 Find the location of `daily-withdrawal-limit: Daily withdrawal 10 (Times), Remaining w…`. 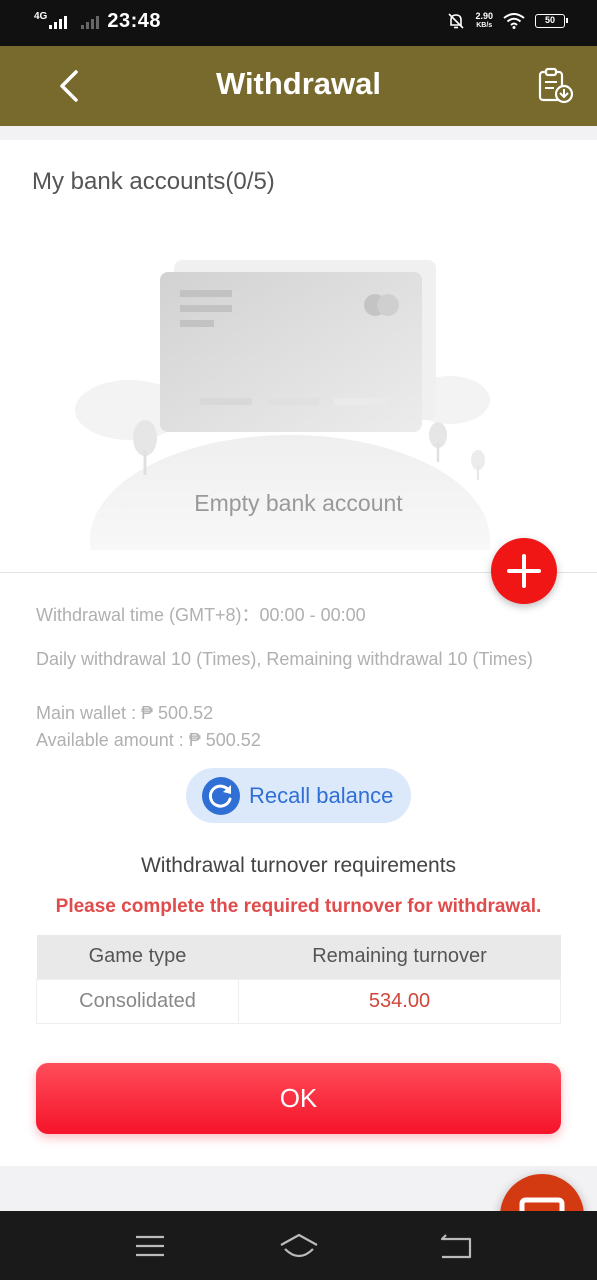

daily-withdrawal-limit: Daily withdrawal 10 (Times), Remaining w… is located at coordinates (284, 659).